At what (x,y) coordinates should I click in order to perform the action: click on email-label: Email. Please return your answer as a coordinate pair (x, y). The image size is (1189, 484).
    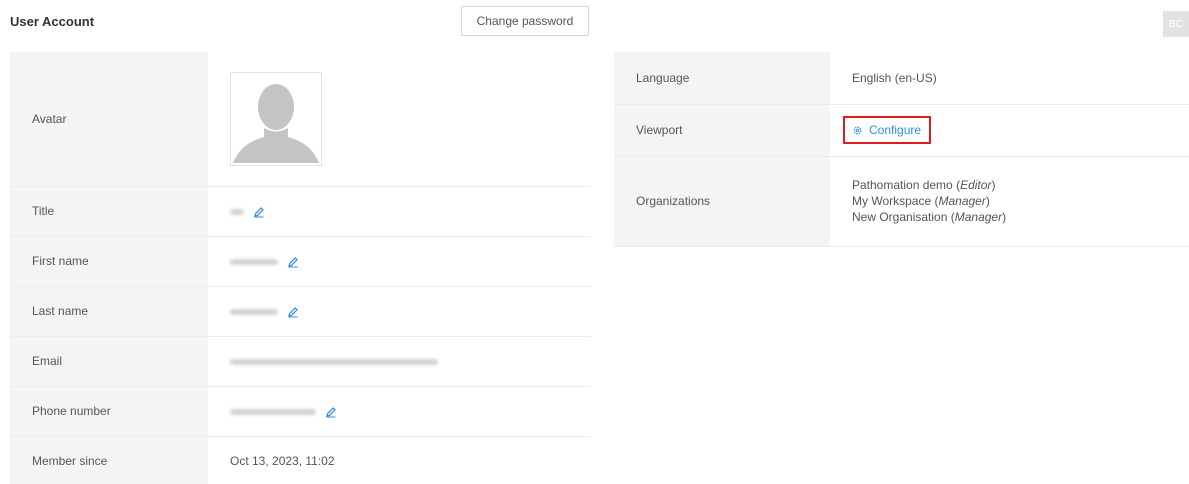
    Looking at the image, I should click on (109, 361).